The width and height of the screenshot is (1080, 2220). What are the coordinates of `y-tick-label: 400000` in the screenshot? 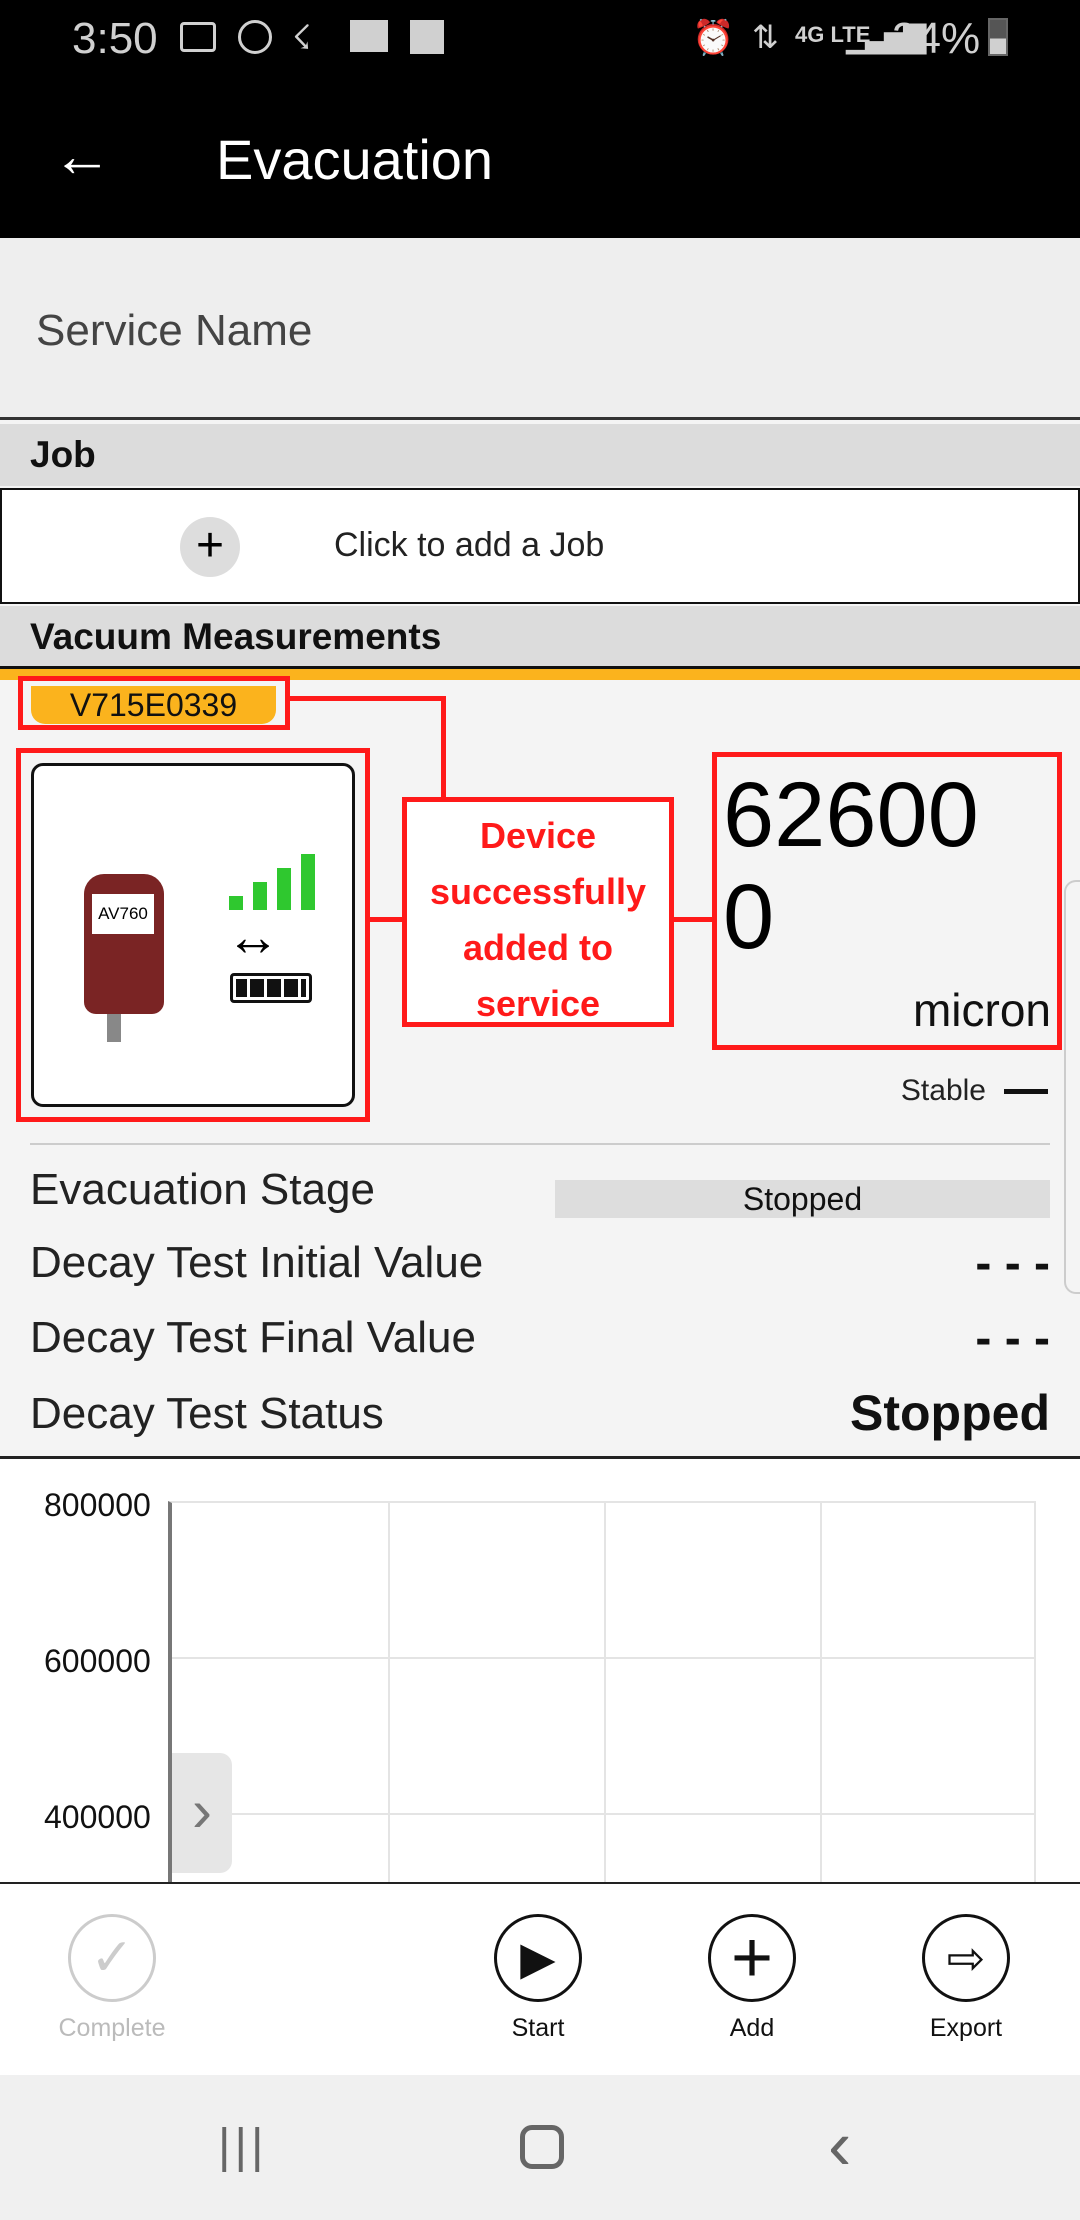 It's located at (97, 1817).